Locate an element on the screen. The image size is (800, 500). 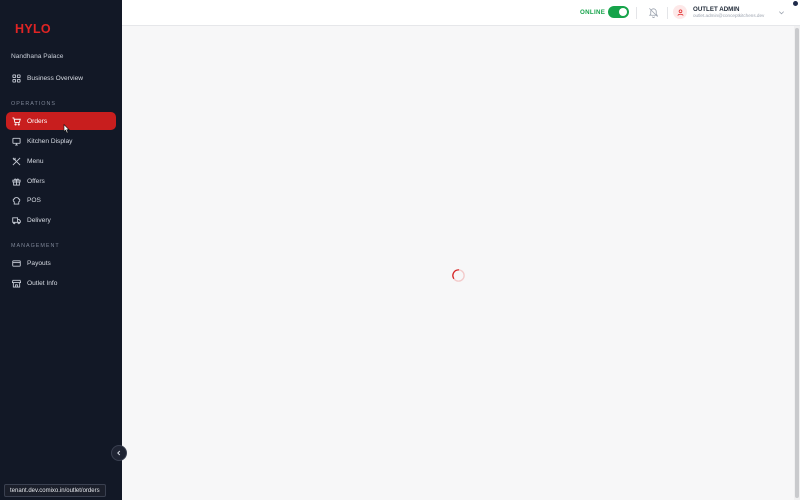
monitor-icon is located at coordinates (16, 141).